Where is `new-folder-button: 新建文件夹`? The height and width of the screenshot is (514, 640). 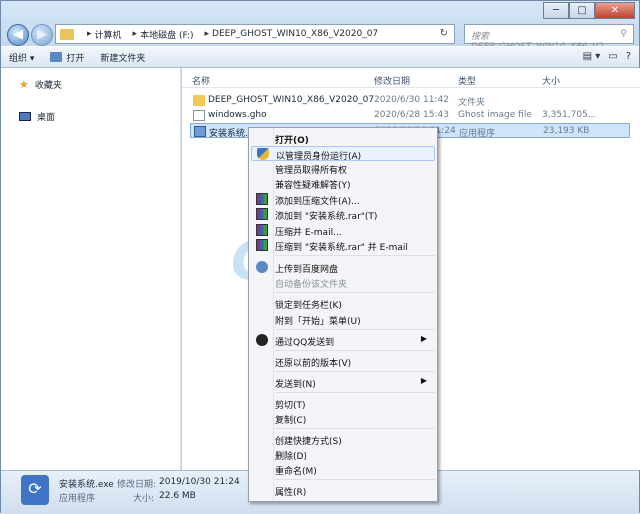 new-folder-button: 新建文件夹 is located at coordinates (122, 57).